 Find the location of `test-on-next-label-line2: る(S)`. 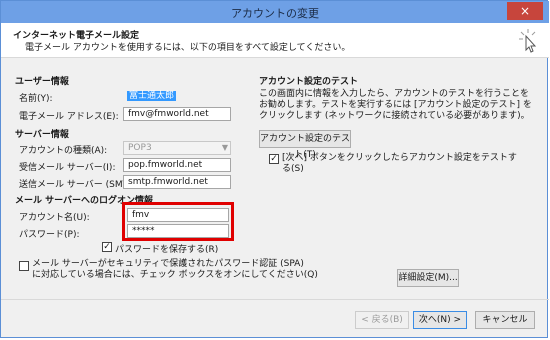

test-on-next-label-line2: る(S) is located at coordinates (293, 169).